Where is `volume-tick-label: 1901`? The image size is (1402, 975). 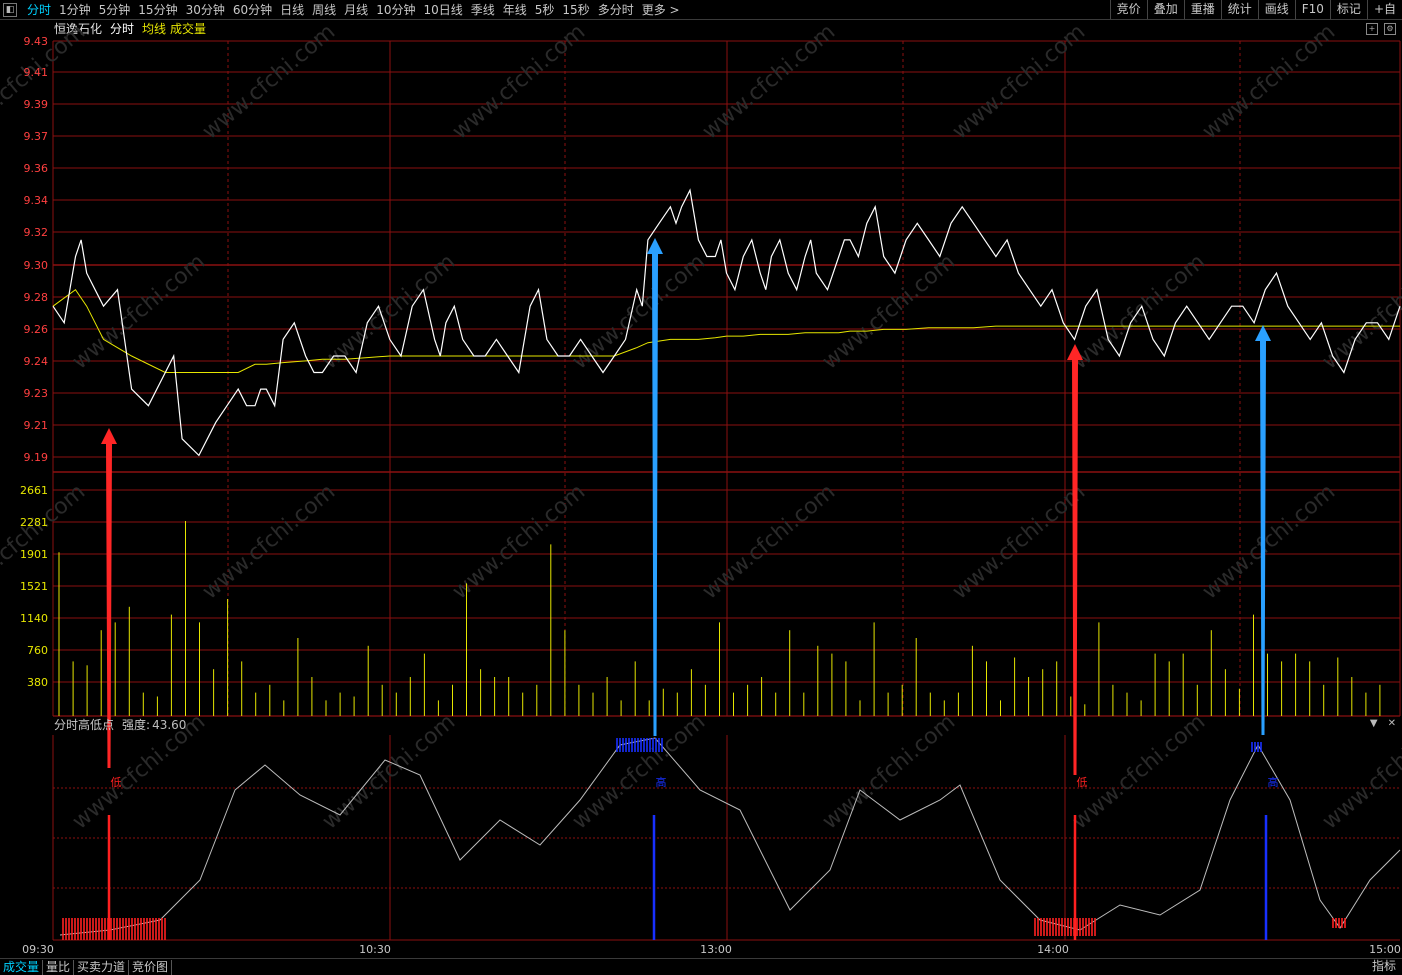 volume-tick-label: 1901 is located at coordinates (34, 554).